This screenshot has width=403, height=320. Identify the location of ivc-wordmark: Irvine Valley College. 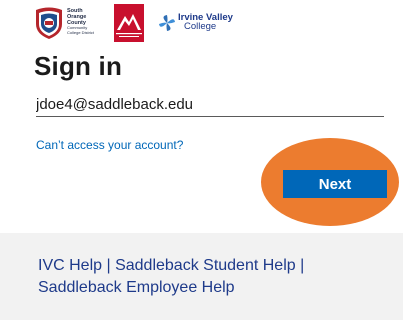
(205, 22).